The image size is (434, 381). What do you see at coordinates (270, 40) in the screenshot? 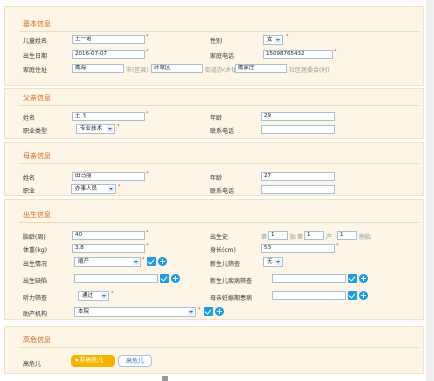
I see `gender-value: 女` at bounding box center [270, 40].